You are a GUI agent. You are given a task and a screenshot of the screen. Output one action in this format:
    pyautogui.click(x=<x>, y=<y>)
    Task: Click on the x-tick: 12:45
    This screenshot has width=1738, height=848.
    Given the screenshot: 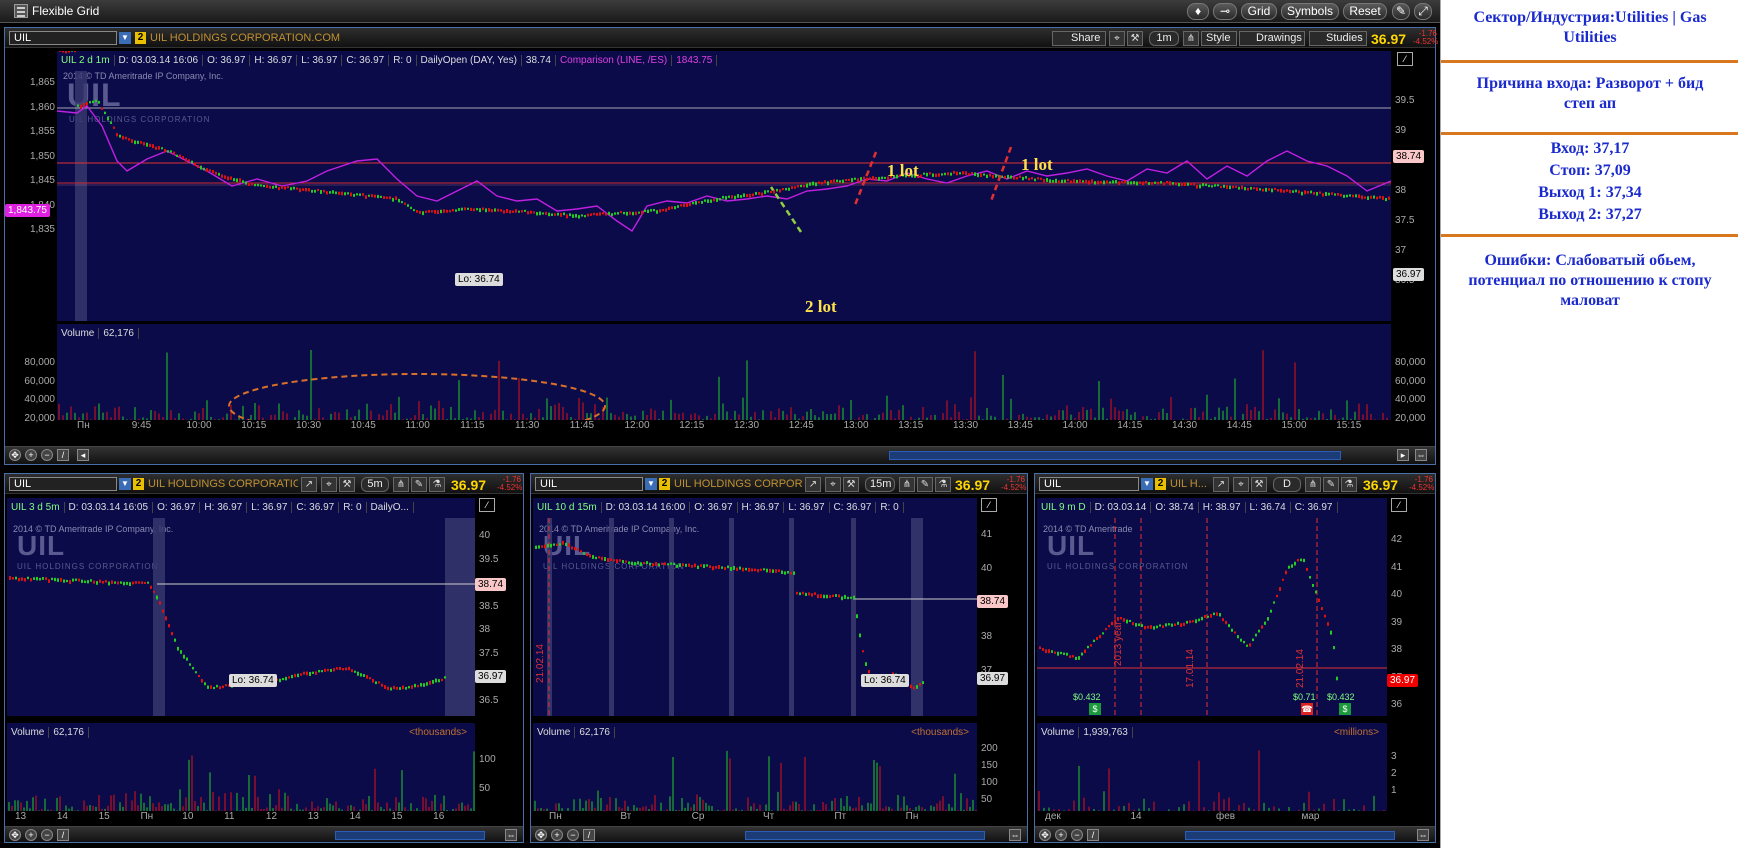 What is the action you would take?
    pyautogui.click(x=801, y=425)
    